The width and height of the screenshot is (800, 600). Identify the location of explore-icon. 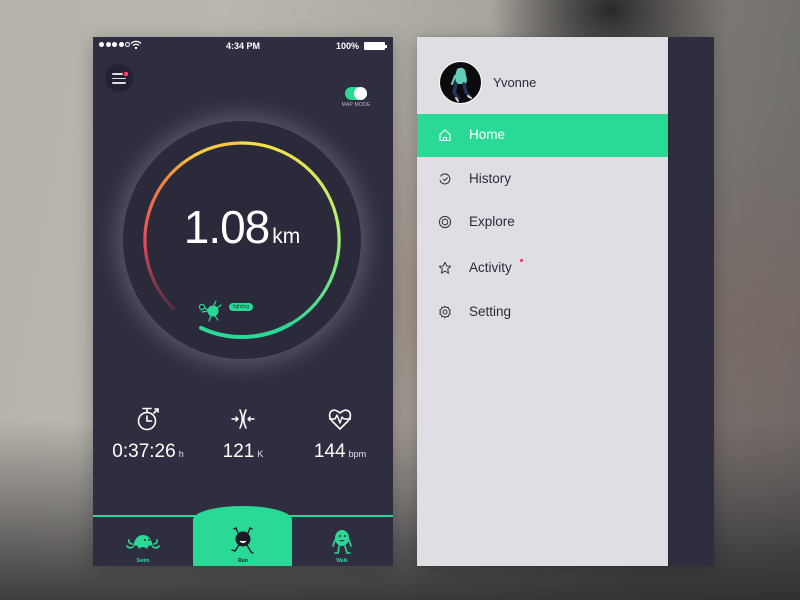
(445, 222).